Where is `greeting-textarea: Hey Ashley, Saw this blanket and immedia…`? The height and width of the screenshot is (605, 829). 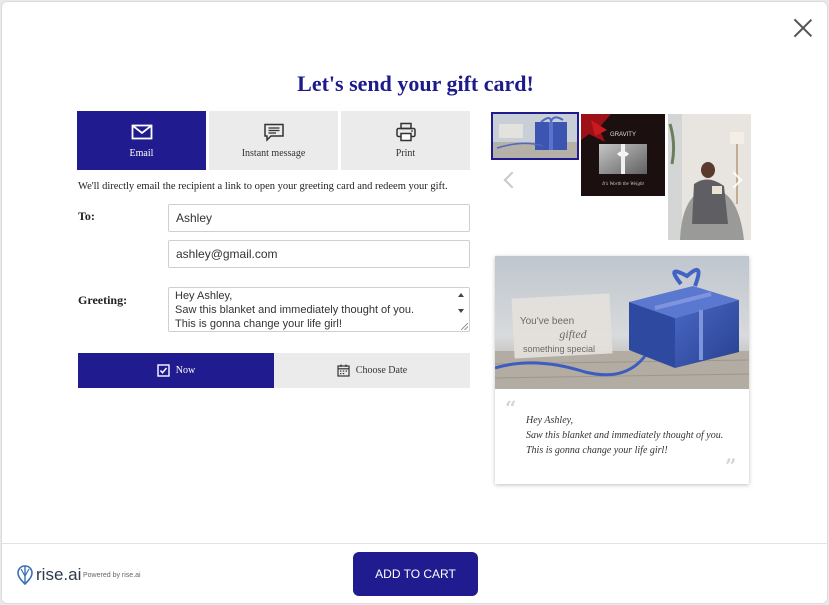 greeting-textarea: Hey Ashley, Saw this blanket and immedia… is located at coordinates (319, 309).